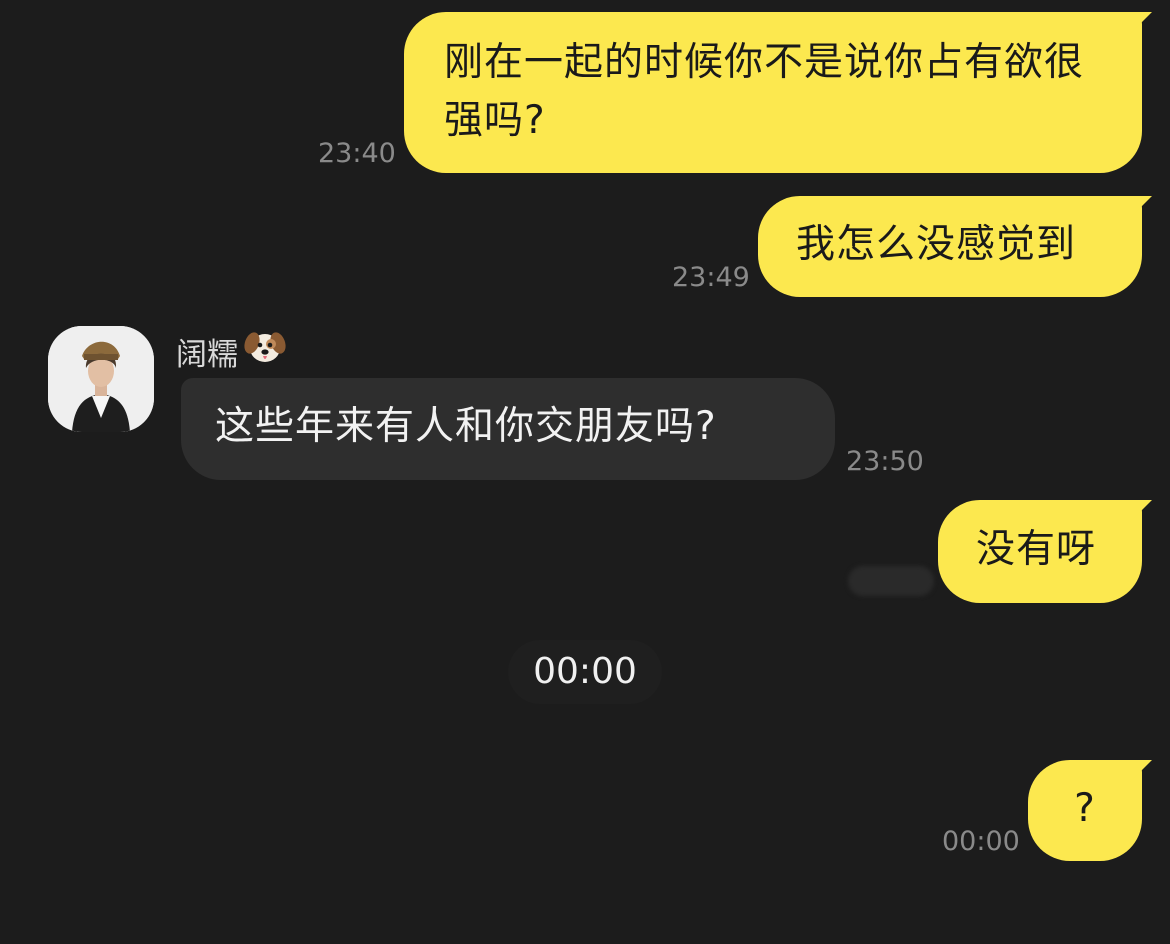 The height and width of the screenshot is (944, 1170). I want to click on blurred-timestamp, so click(891, 581).